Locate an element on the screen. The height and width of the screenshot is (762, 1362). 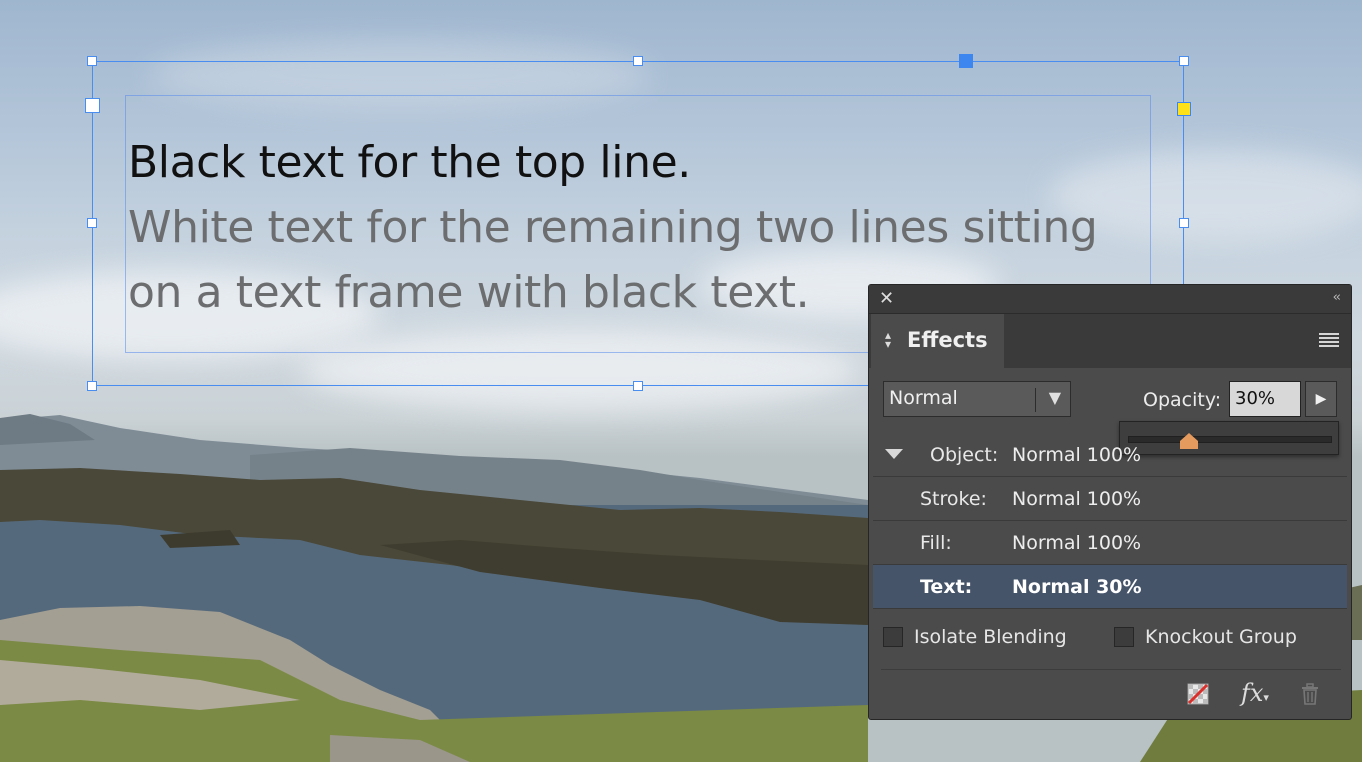
in-port-handle is located at coordinates (92, 105).